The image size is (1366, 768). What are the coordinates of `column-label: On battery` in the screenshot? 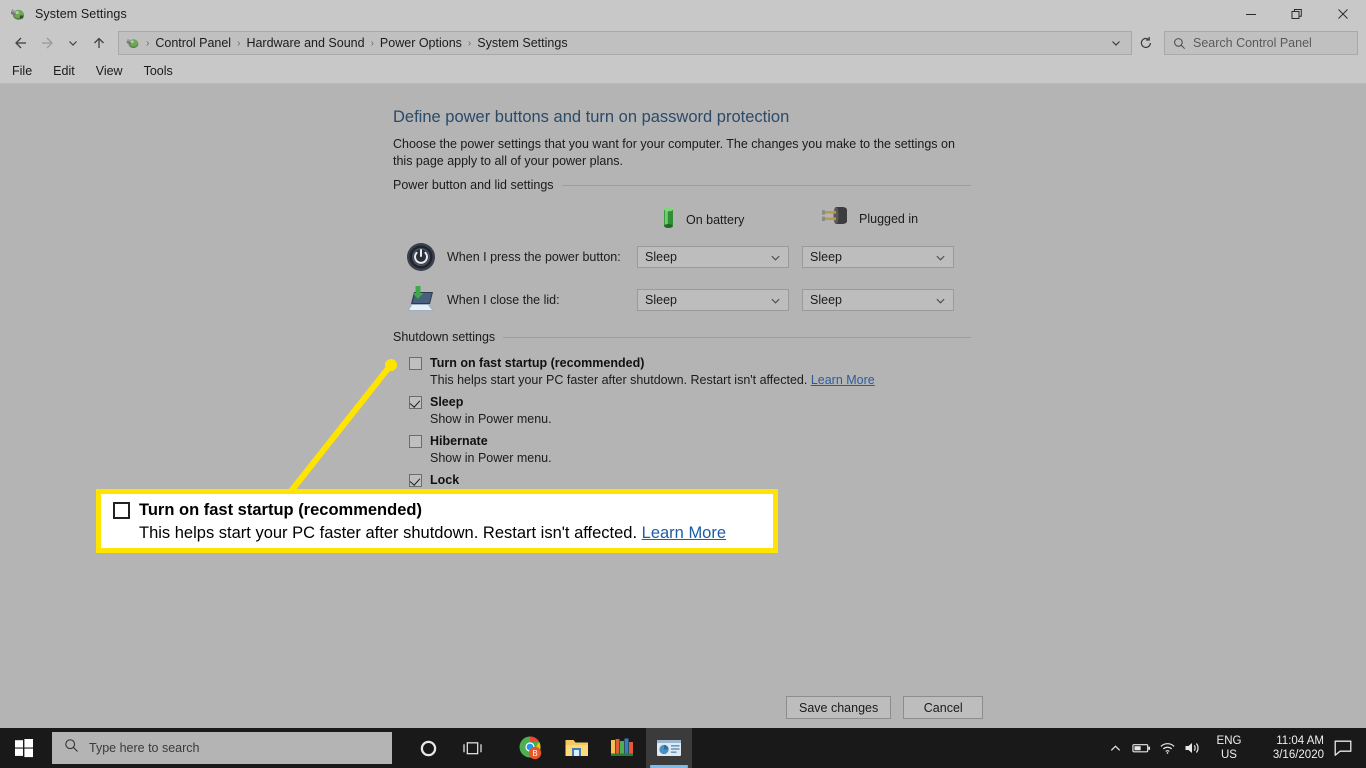 It's located at (715, 219).